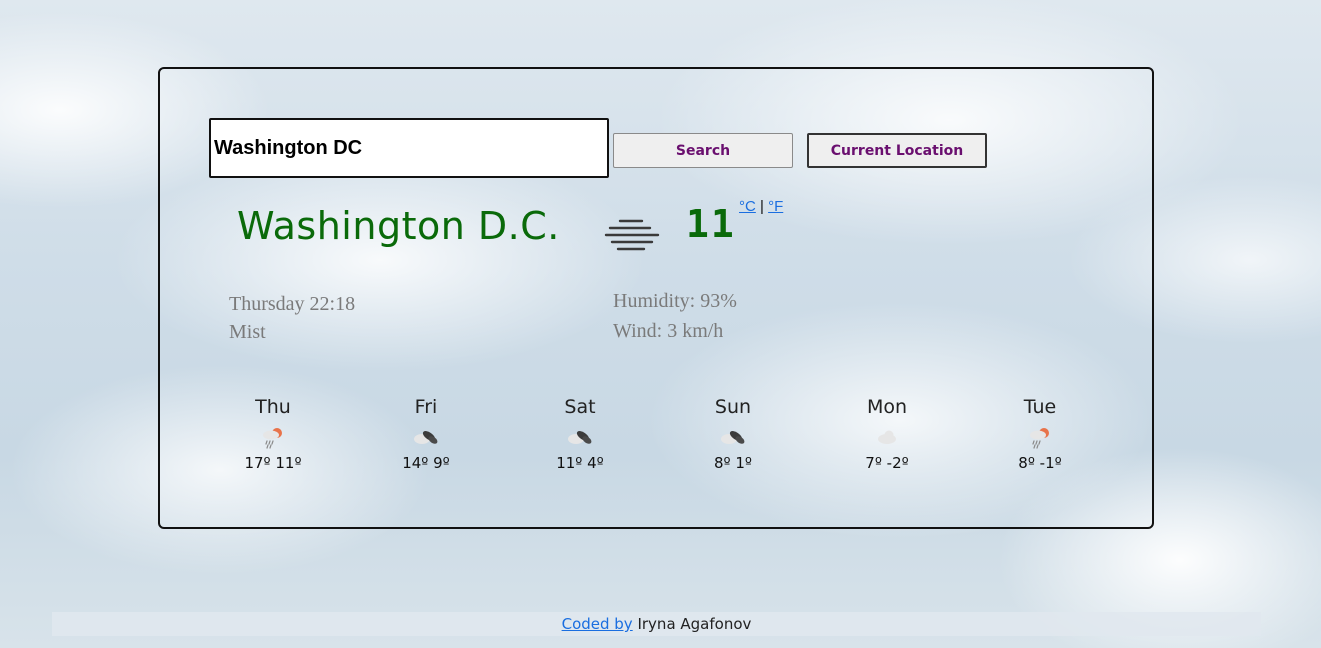 The image size is (1321, 648). I want to click on forecast-day-name: Tue, so click(1040, 407).